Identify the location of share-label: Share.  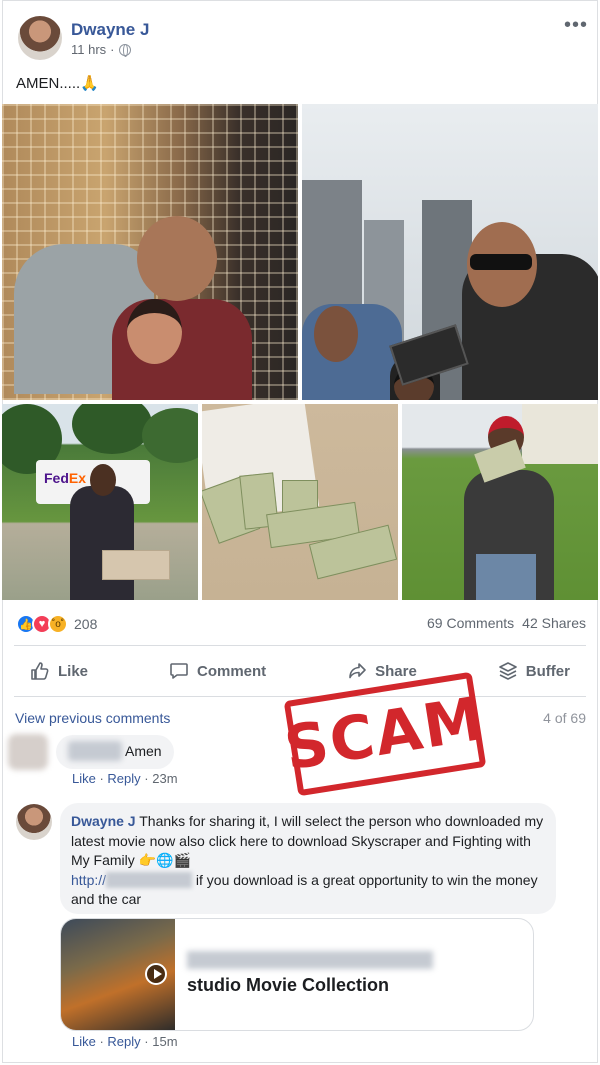
(396, 671).